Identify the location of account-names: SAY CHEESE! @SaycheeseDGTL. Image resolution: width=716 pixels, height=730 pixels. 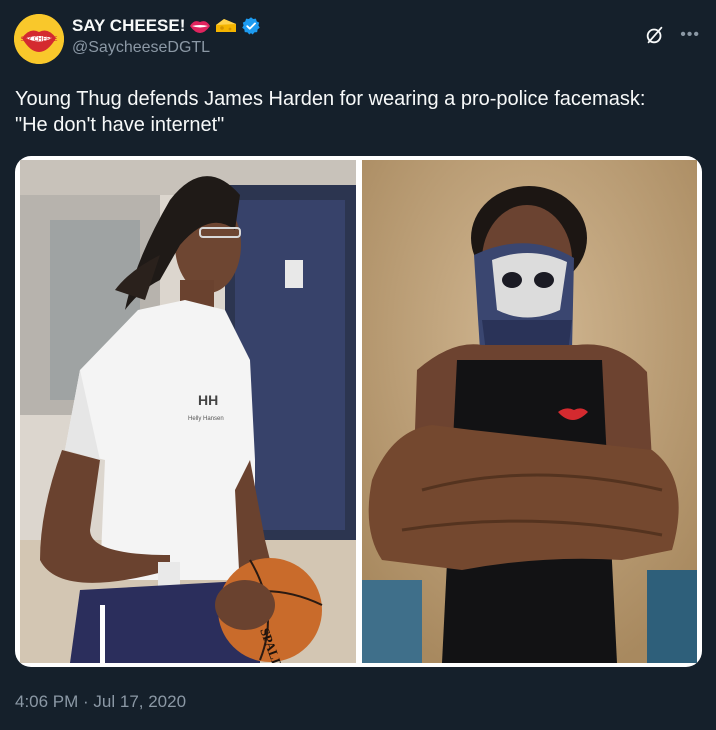
(166, 36).